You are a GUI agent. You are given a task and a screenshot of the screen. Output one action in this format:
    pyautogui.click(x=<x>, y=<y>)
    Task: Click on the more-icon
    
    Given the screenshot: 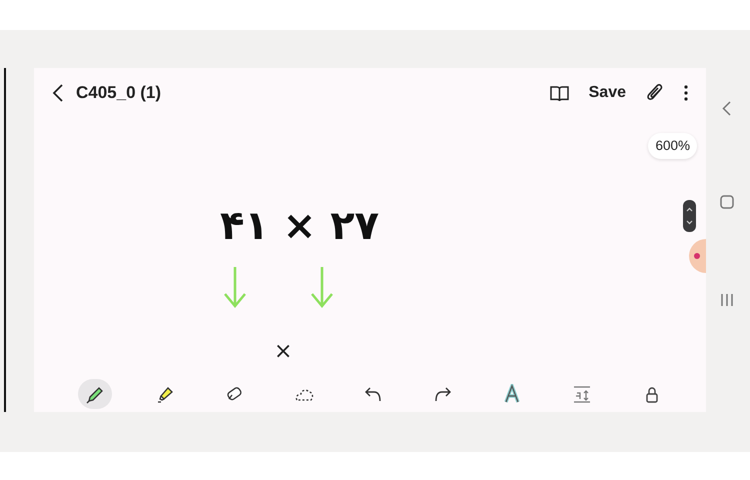 What is the action you would take?
    pyautogui.click(x=686, y=93)
    